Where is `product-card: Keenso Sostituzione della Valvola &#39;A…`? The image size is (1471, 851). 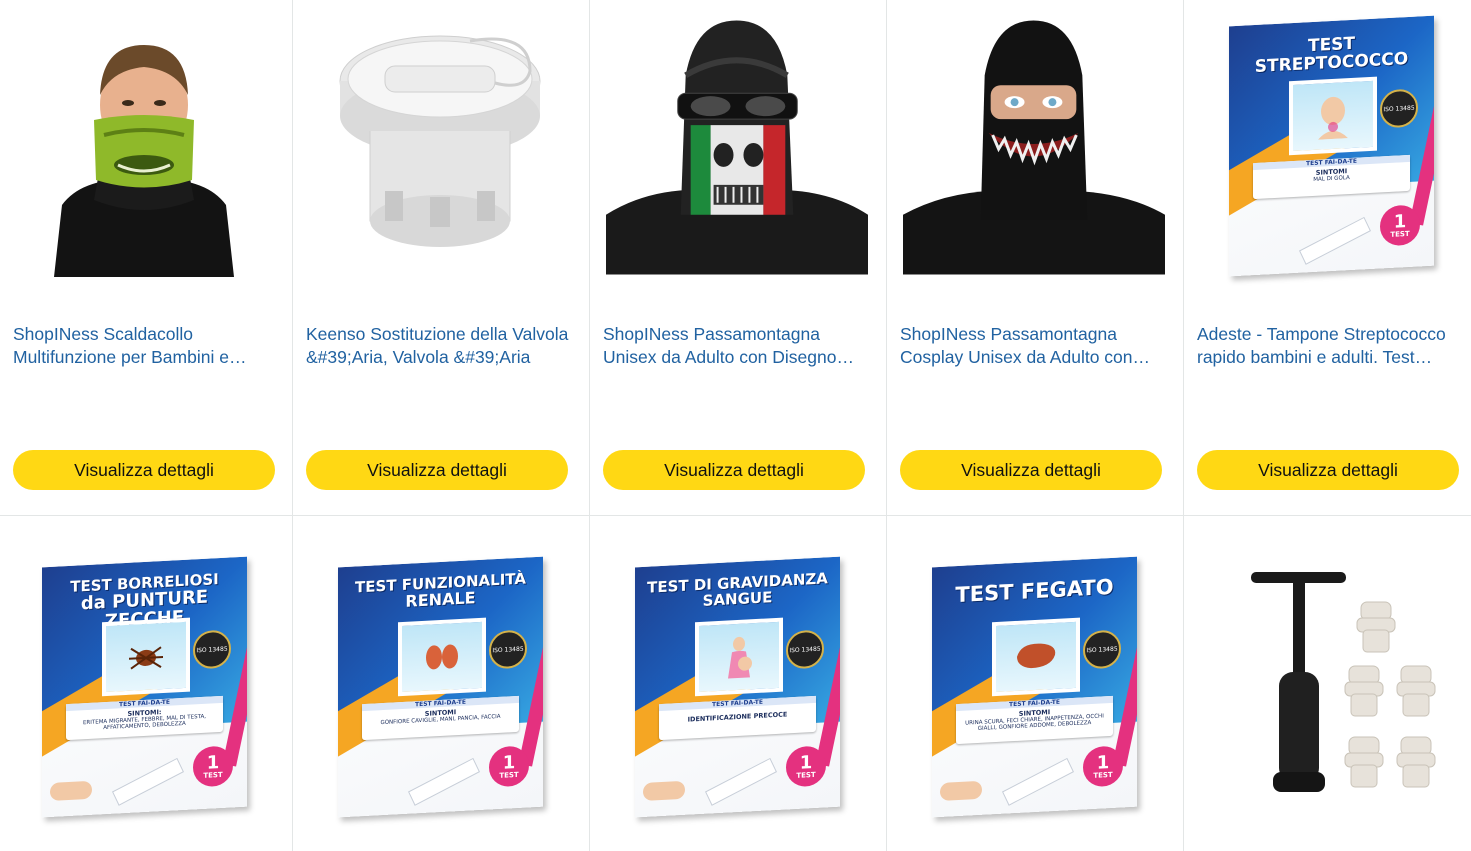 product-card: Keenso Sostituzione della Valvola &#39;A… is located at coordinates (441, 258).